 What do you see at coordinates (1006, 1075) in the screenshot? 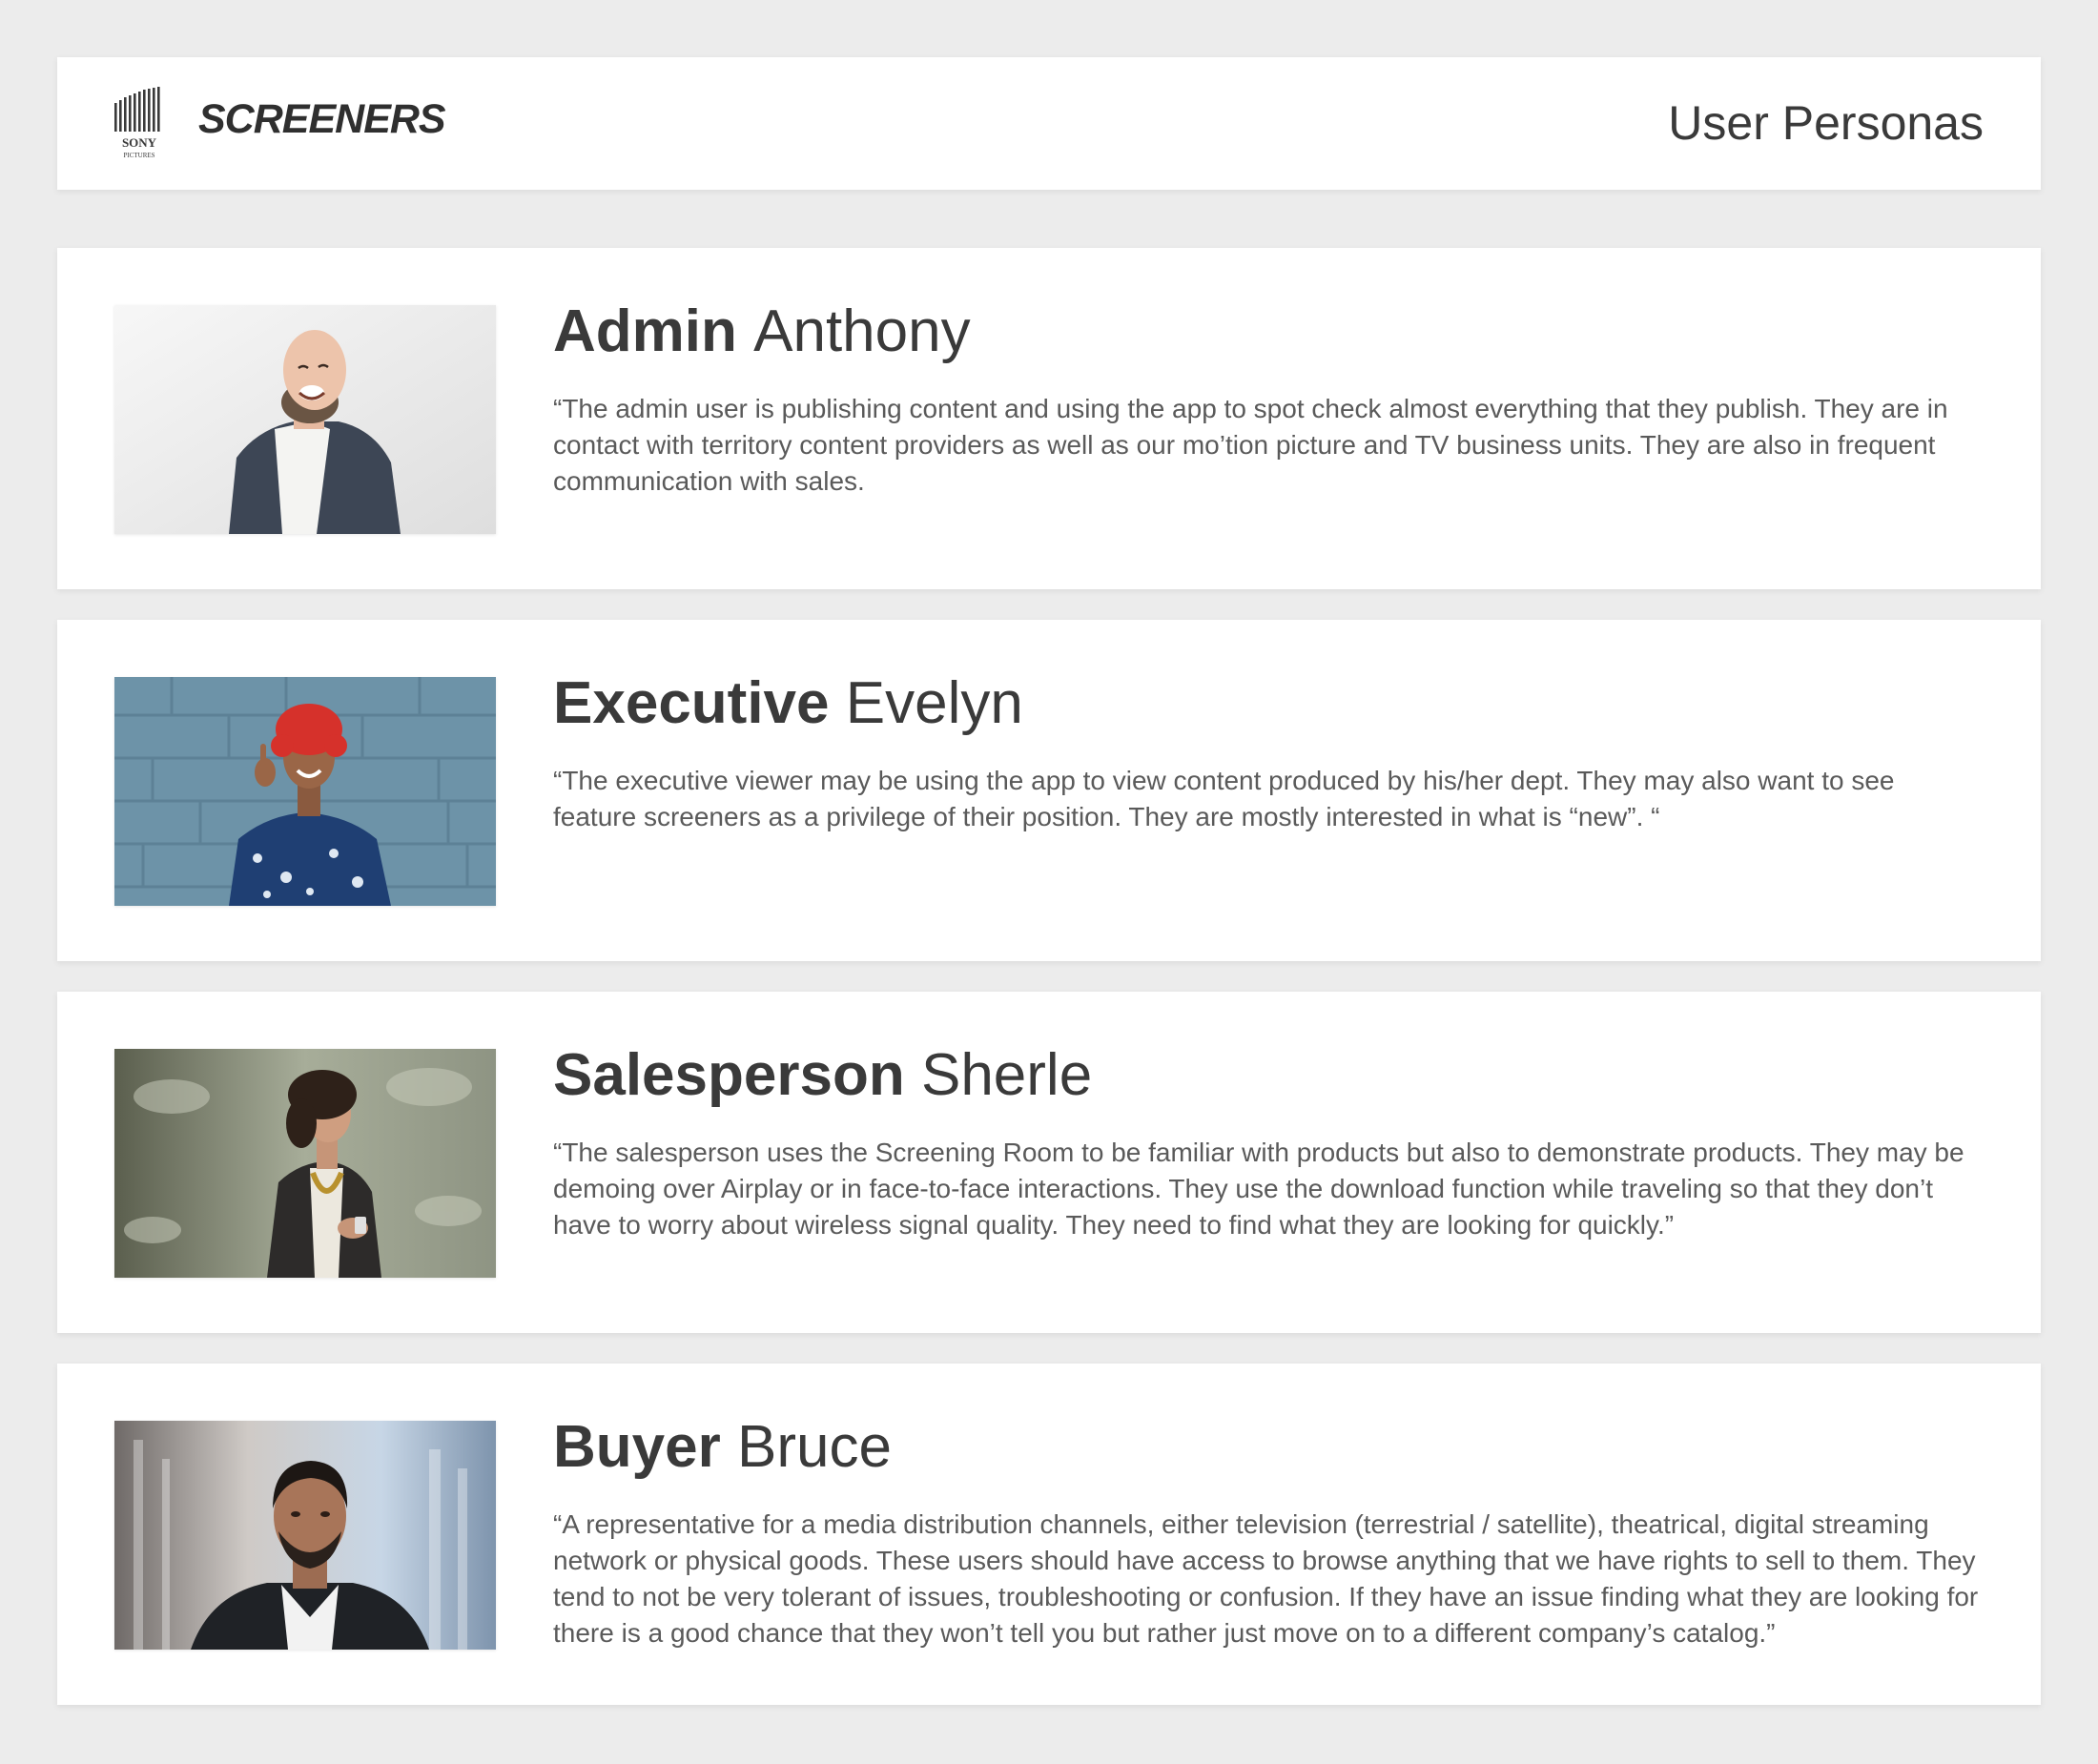
I see `persona-first-name: Sherle` at bounding box center [1006, 1075].